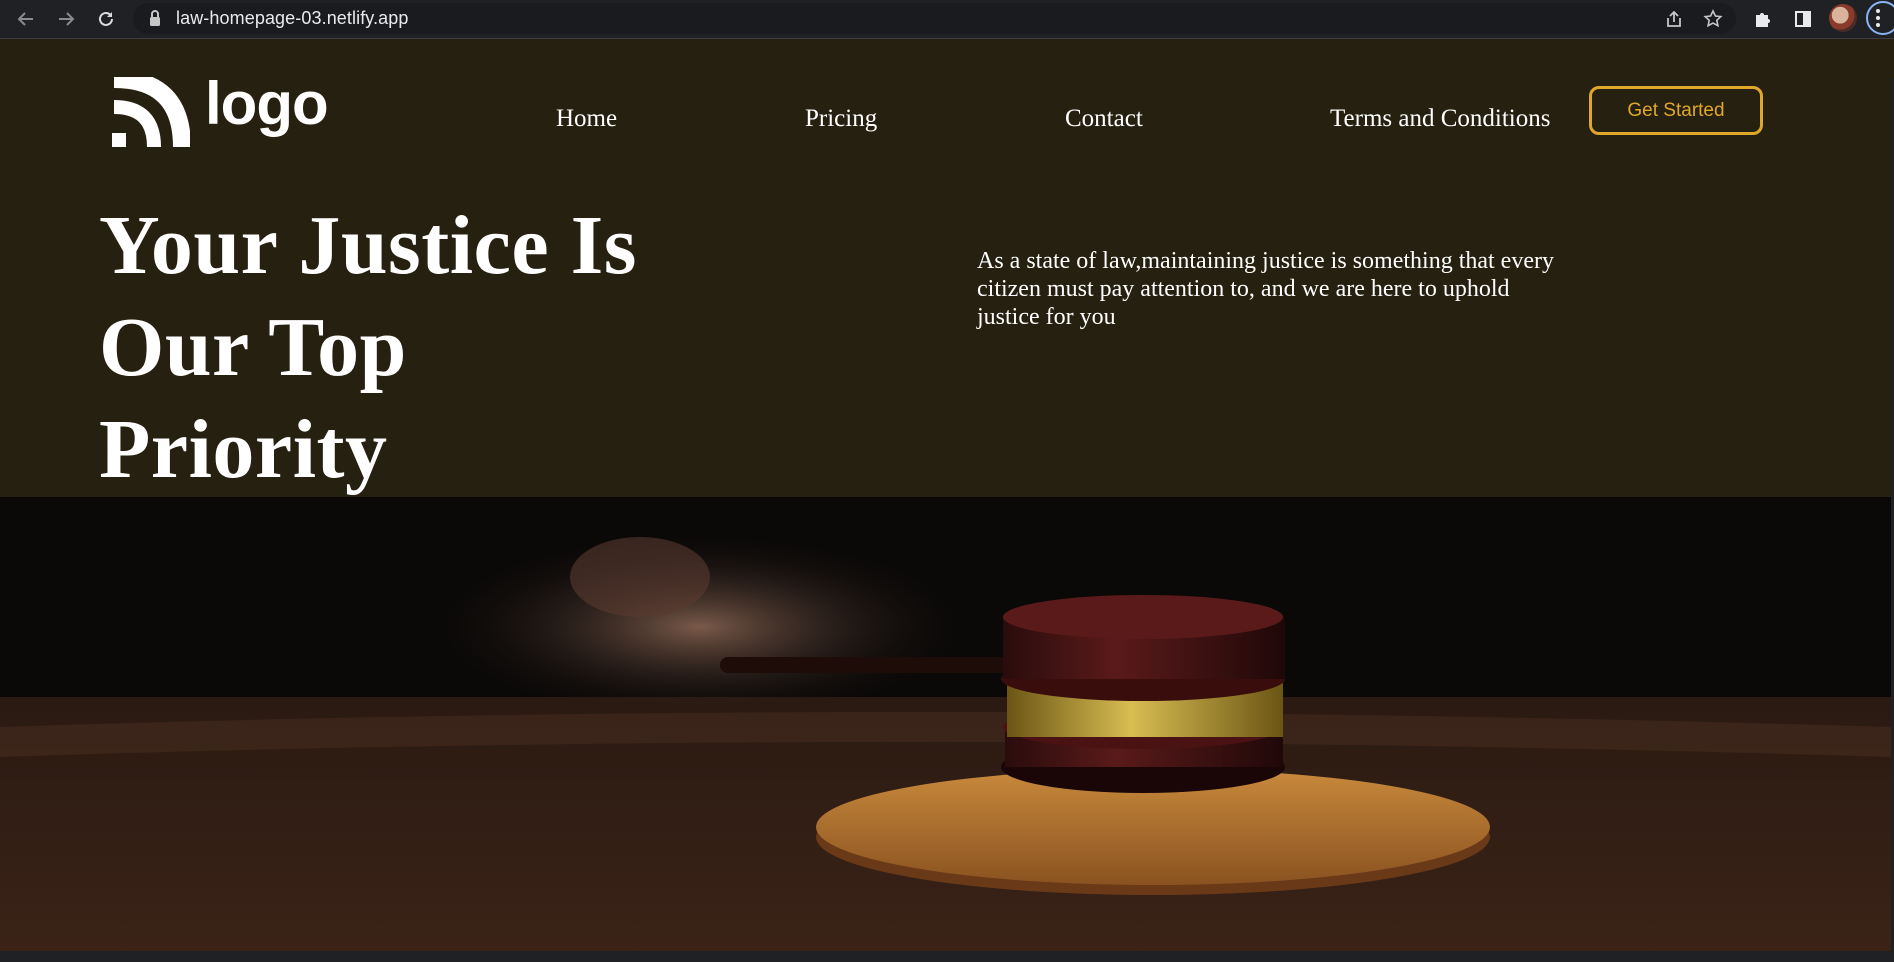 Image resolution: width=1894 pixels, height=962 pixels. What do you see at coordinates (1713, 19) in the screenshot?
I see `bookmark-star-icon` at bounding box center [1713, 19].